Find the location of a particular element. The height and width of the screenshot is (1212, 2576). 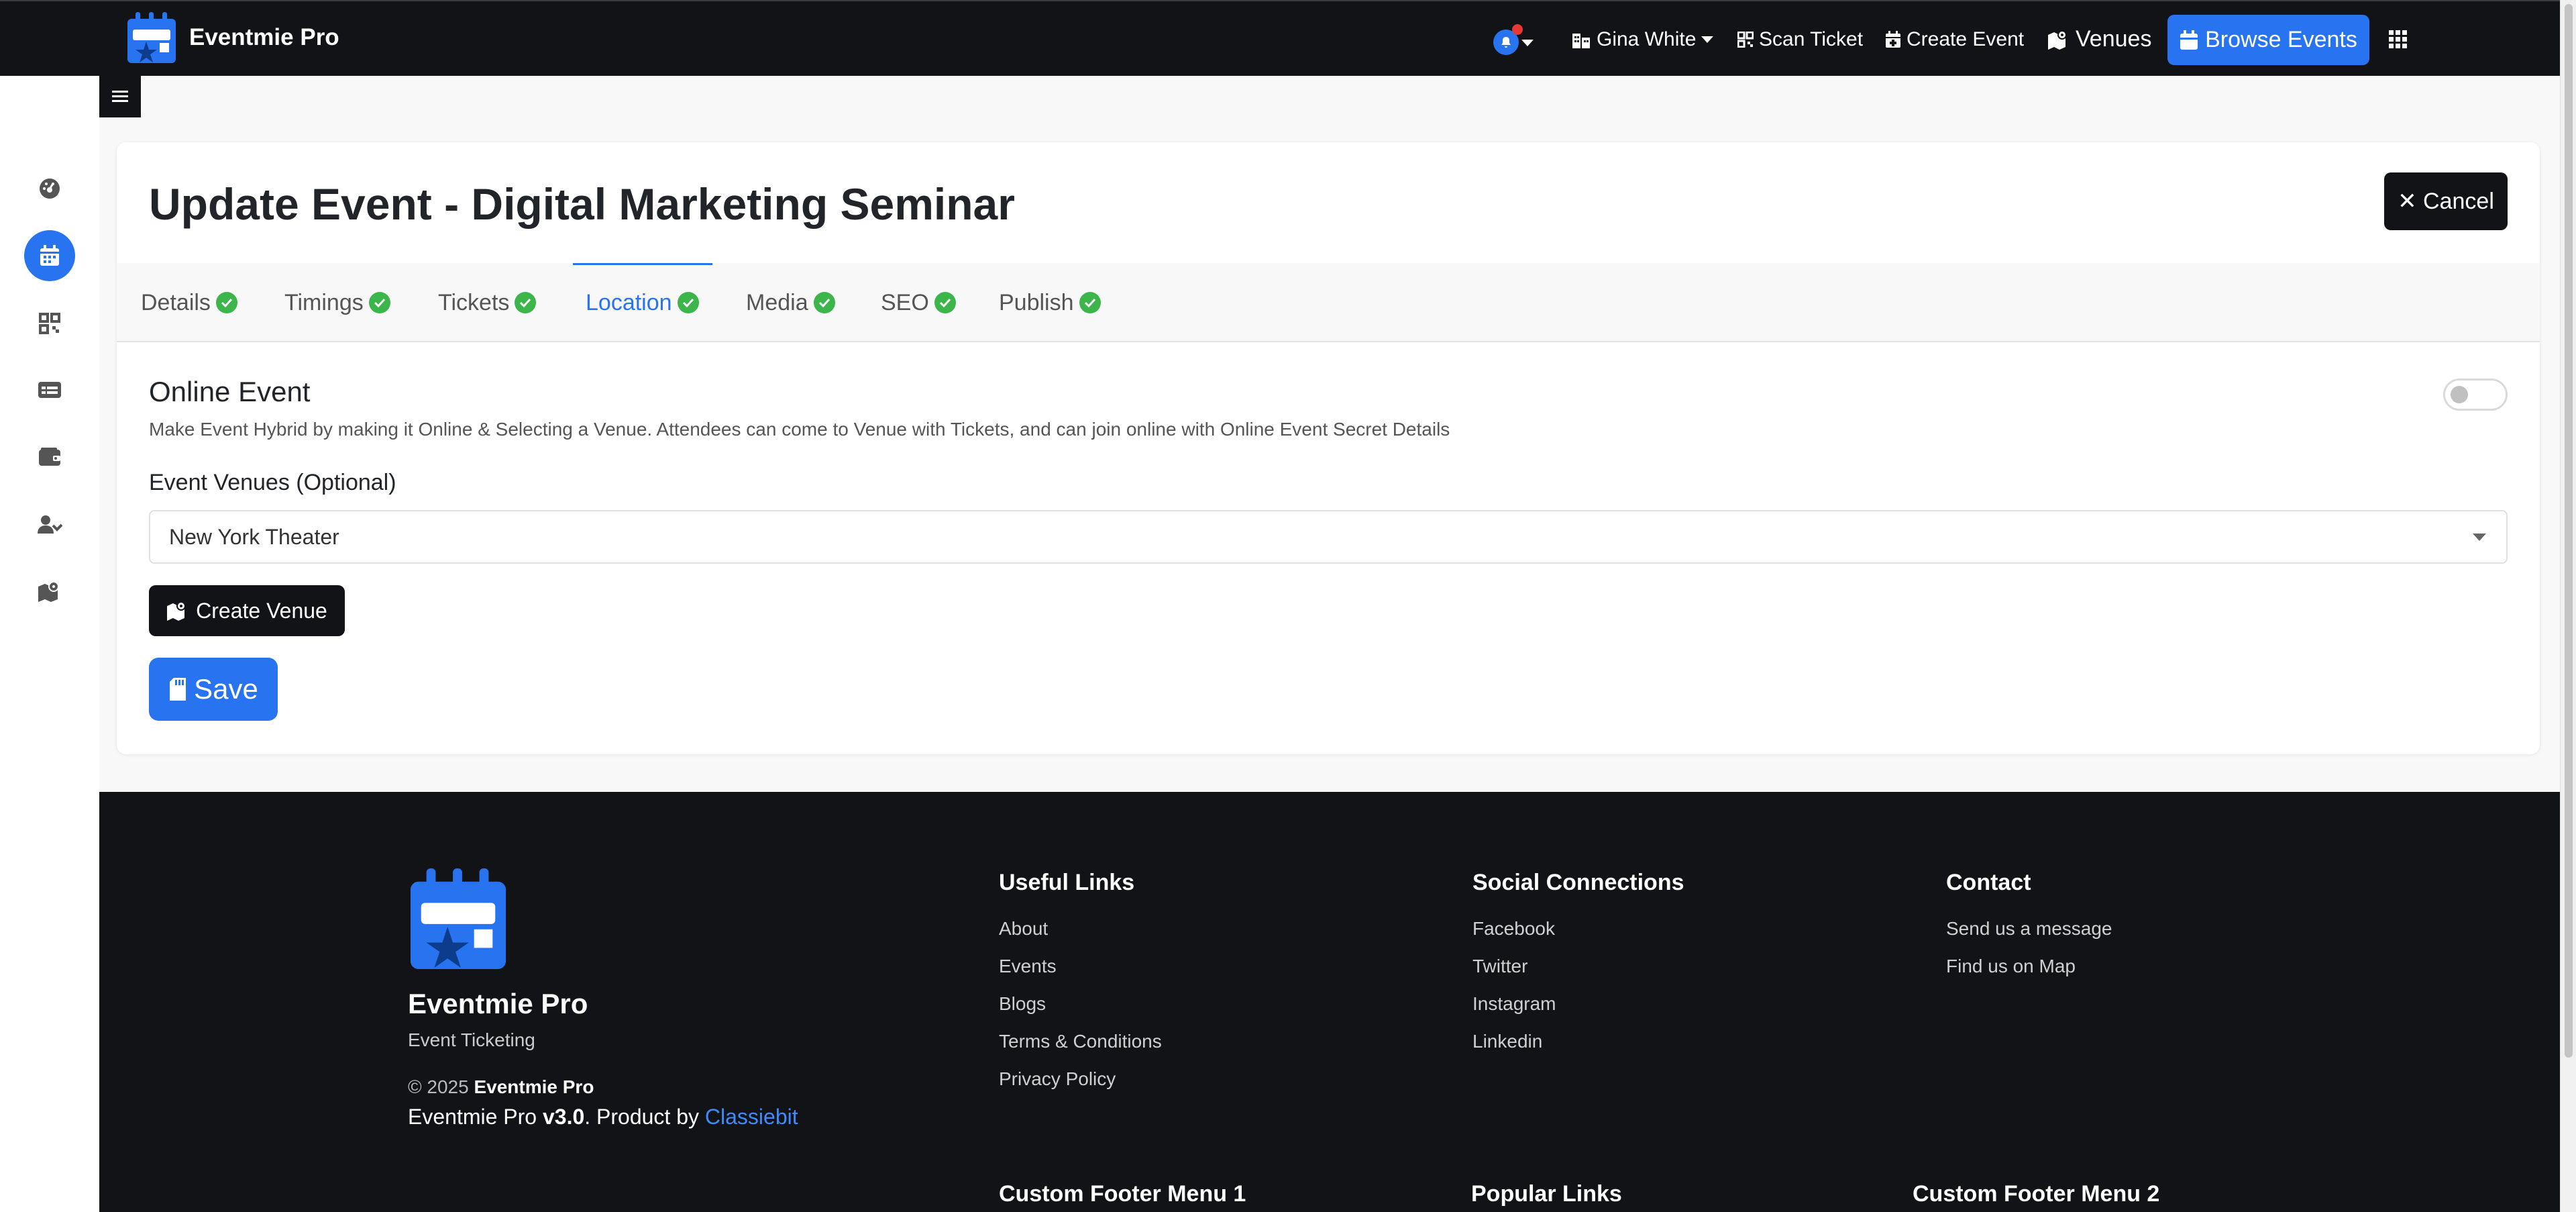

footer-link-linkedin: Linkedin is located at coordinates (1507, 1041).